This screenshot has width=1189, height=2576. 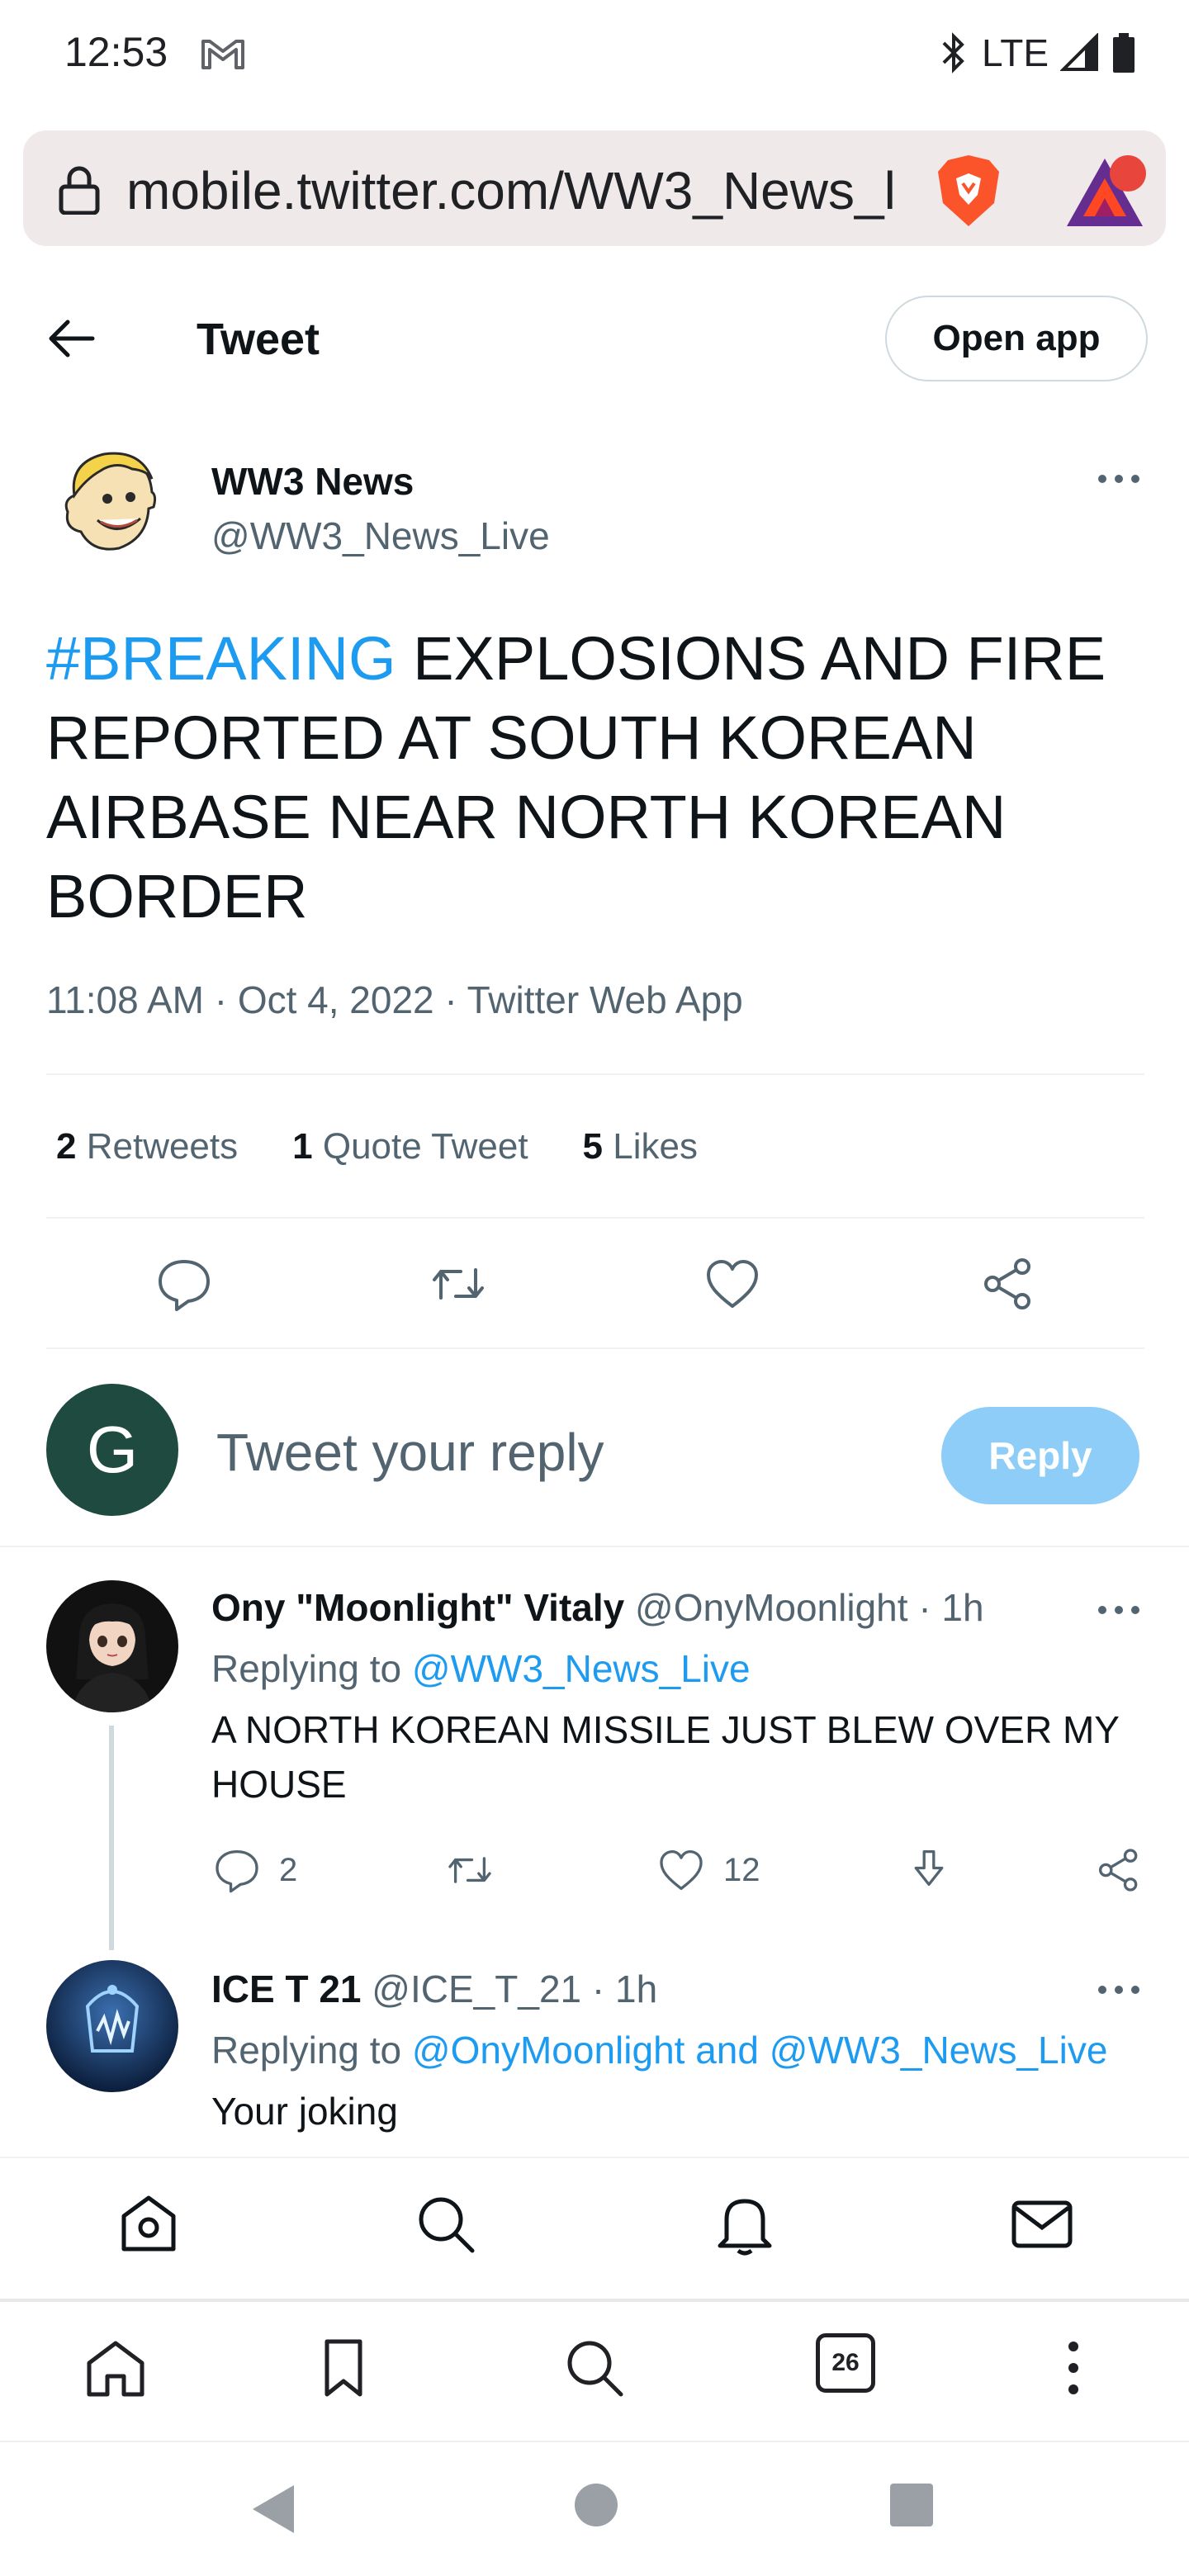 I want to click on reply-header: ICE T 21 @ICE_T_21 · 1h, so click(x=434, y=1989).